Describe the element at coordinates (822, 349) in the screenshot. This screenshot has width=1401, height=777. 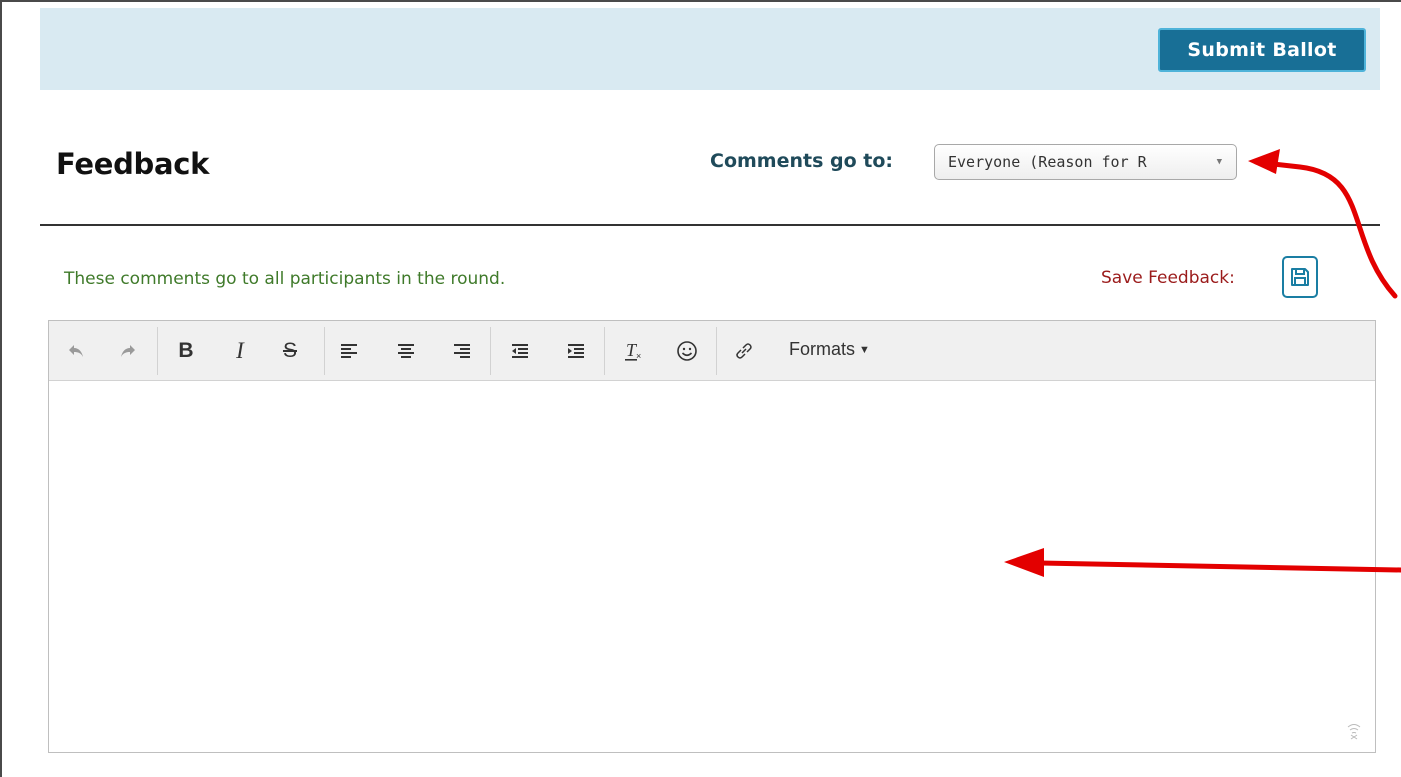
I see `formats-label: Formats` at that location.